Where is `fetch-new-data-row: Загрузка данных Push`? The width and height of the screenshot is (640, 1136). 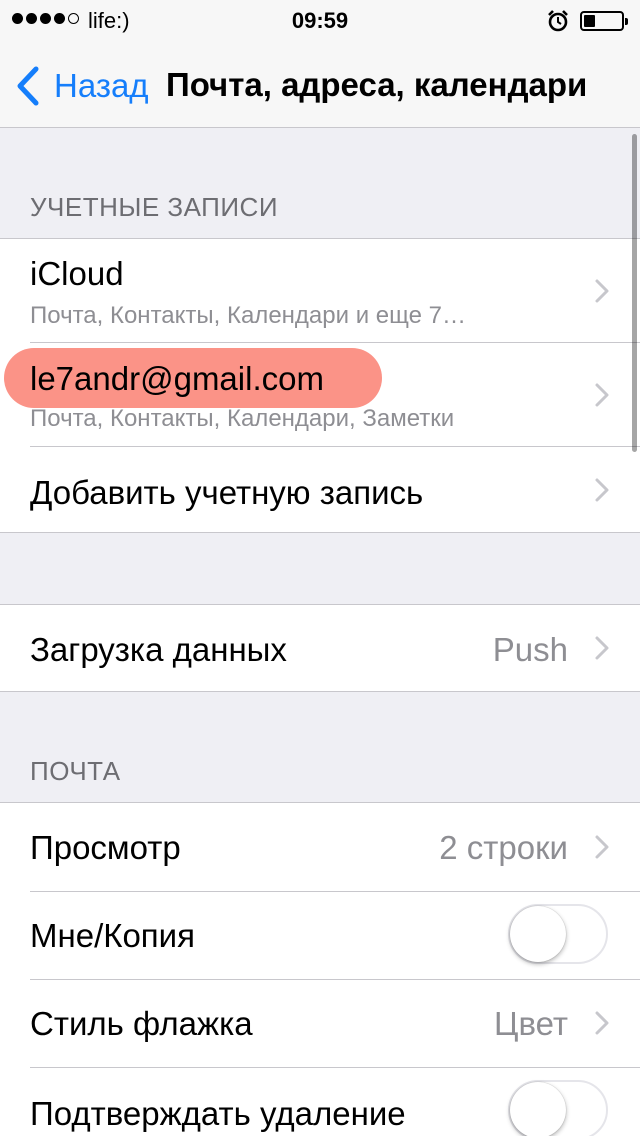 fetch-new-data-row: Загрузка данных Push is located at coordinates (320, 648).